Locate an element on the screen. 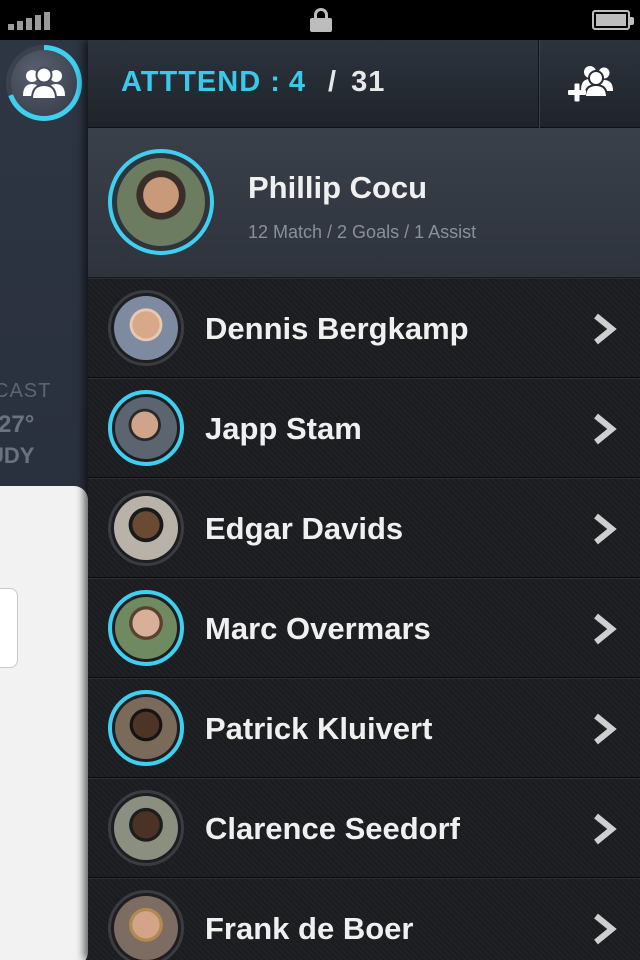  battery-icon is located at coordinates (613, 20).